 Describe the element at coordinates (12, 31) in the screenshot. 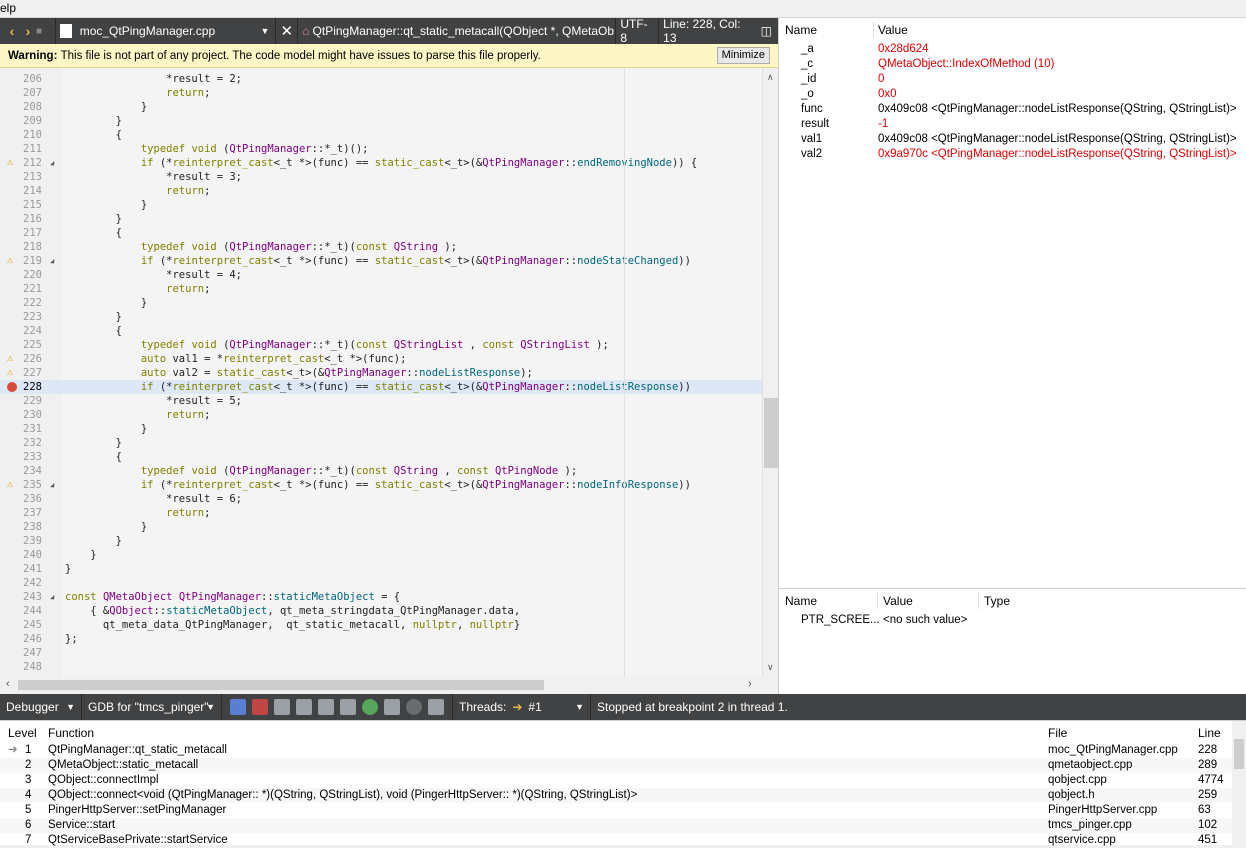

I see `back-arrow-icon: ‹` at that location.